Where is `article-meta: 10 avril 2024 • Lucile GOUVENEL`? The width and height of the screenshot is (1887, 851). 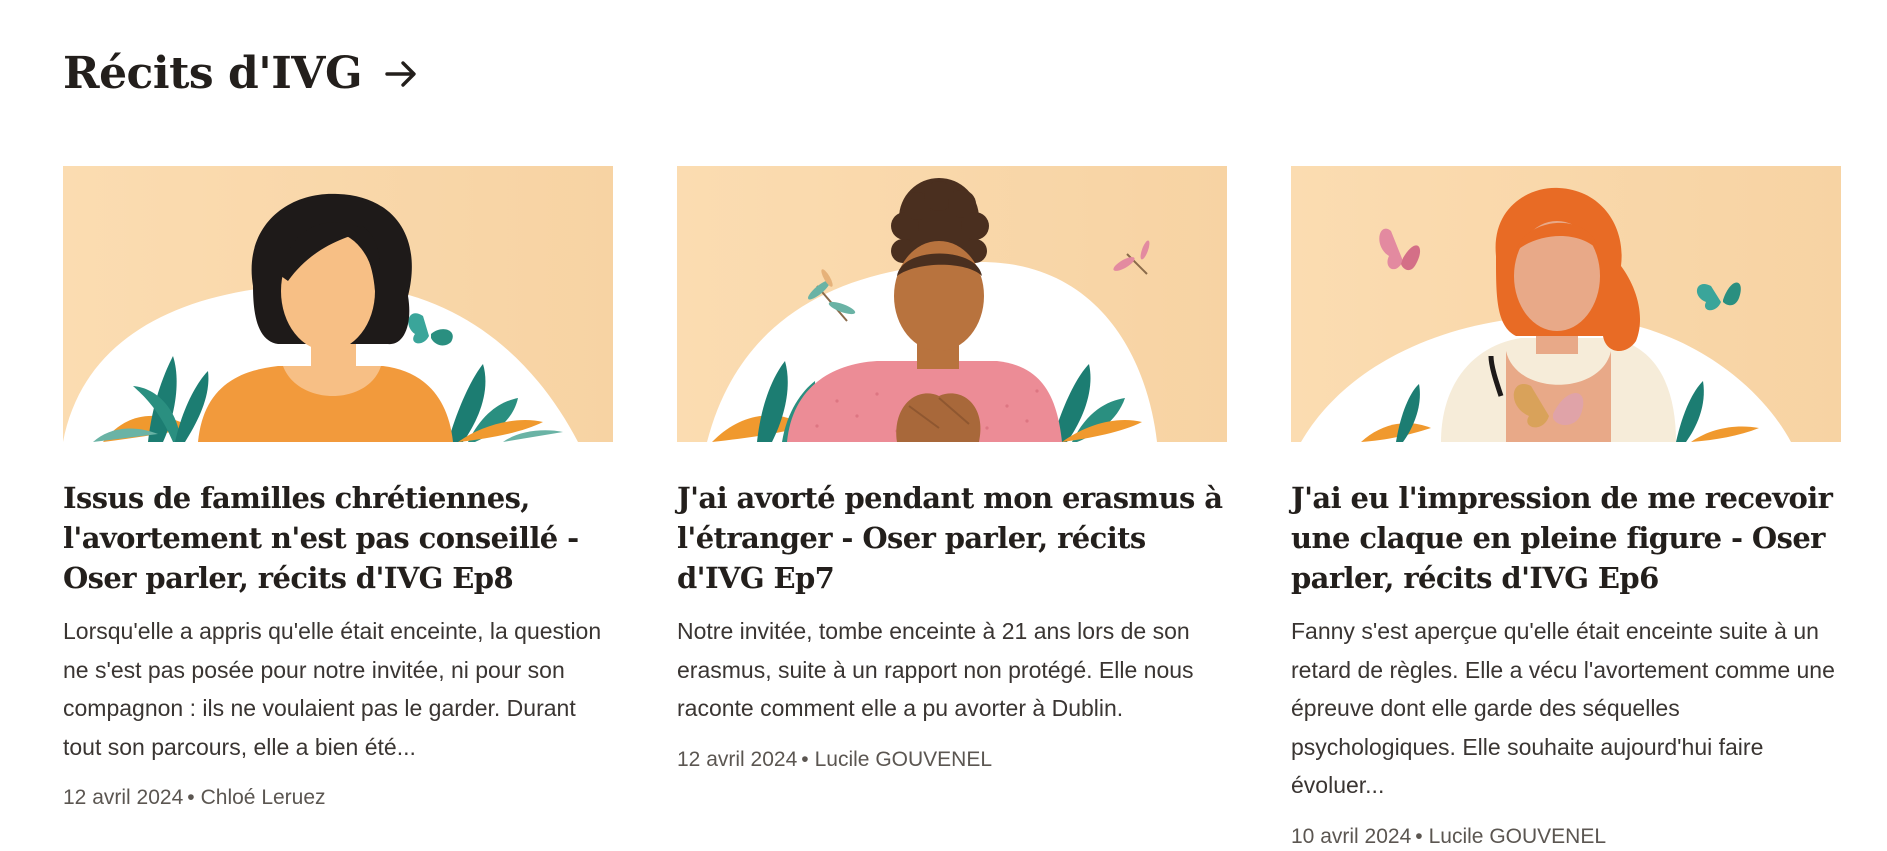
article-meta: 10 avril 2024 • Lucile GOUVENEL is located at coordinates (1566, 837).